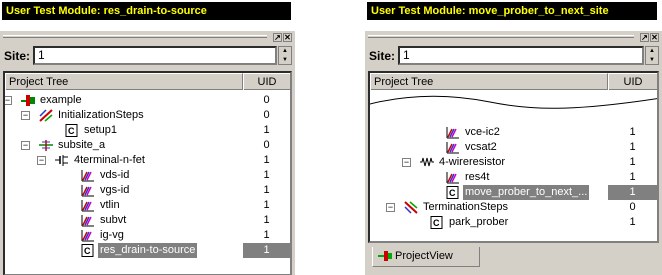  I want to click on project-view-icon, so click(385, 259).